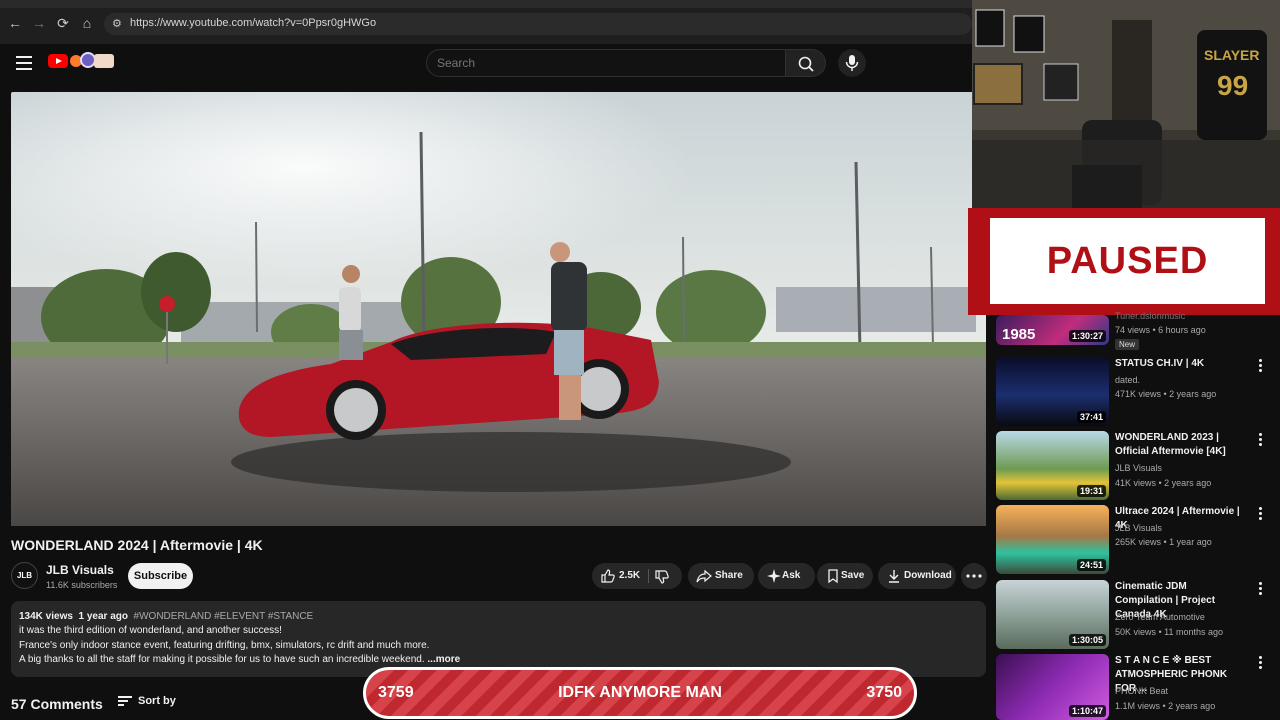 The height and width of the screenshot is (720, 1280). I want to click on related-views: 265K views • 1 year ago, so click(1163, 542).